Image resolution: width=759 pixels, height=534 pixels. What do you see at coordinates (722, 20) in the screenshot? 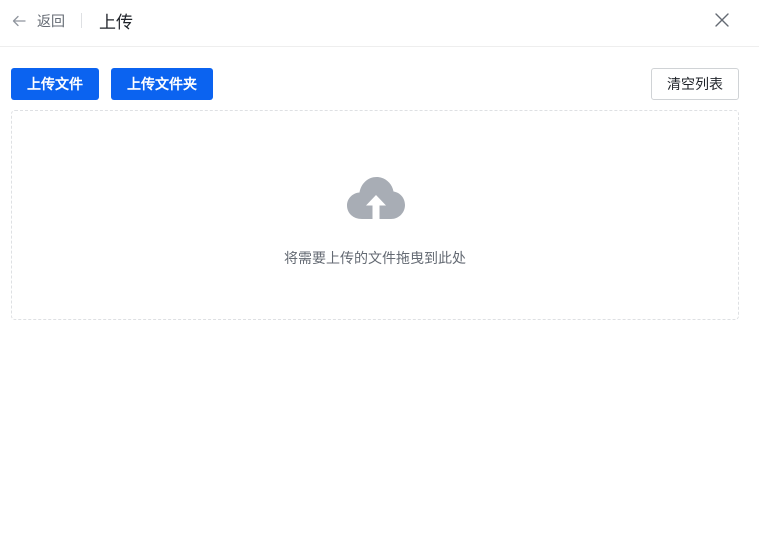
I see `close-icon` at bounding box center [722, 20].